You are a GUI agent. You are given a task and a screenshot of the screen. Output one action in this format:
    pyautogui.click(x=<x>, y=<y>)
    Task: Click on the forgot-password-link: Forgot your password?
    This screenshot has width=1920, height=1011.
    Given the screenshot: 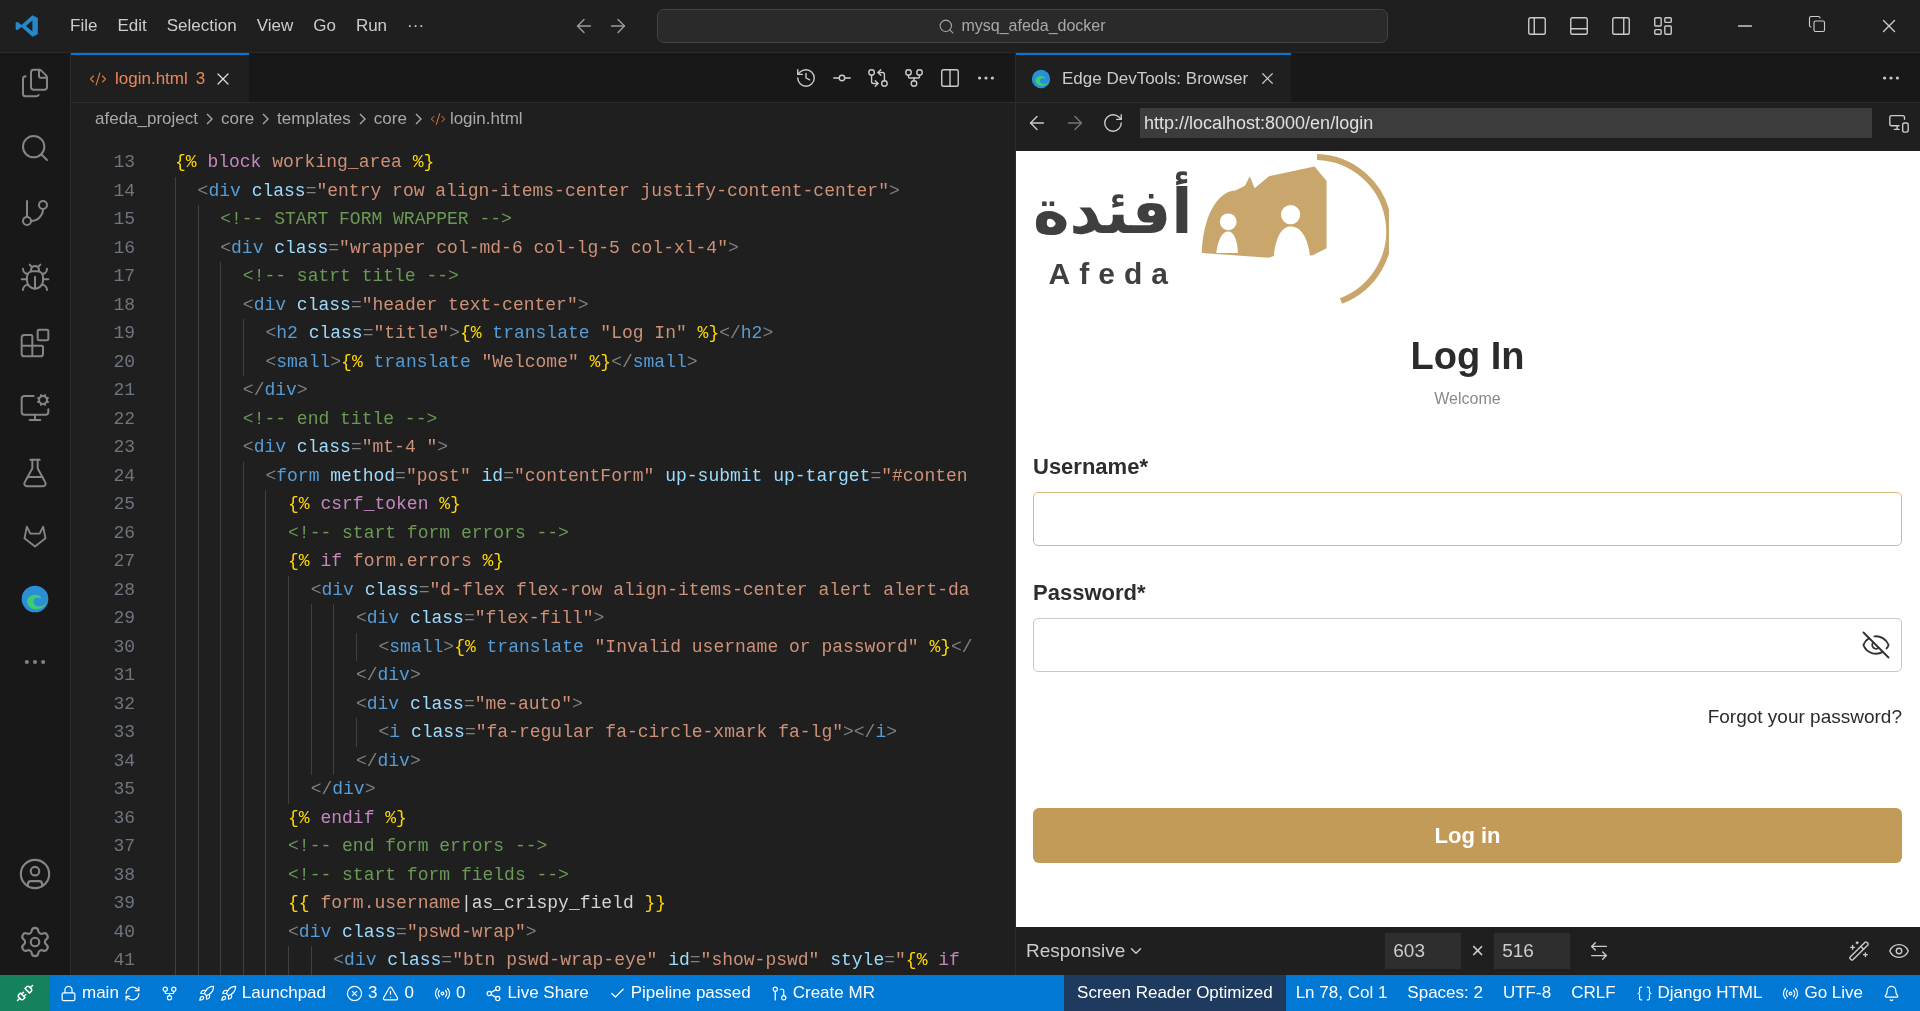 What is the action you would take?
    pyautogui.click(x=1804, y=717)
    